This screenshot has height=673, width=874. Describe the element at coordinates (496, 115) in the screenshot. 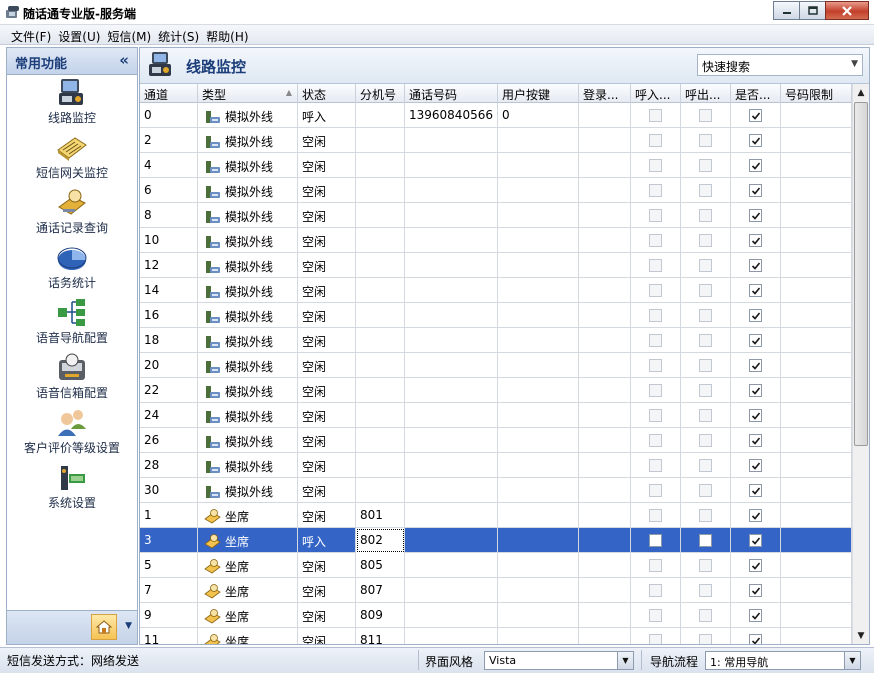

I see `table-row: 0 模拟外线 呼入 13960840566 0` at that location.